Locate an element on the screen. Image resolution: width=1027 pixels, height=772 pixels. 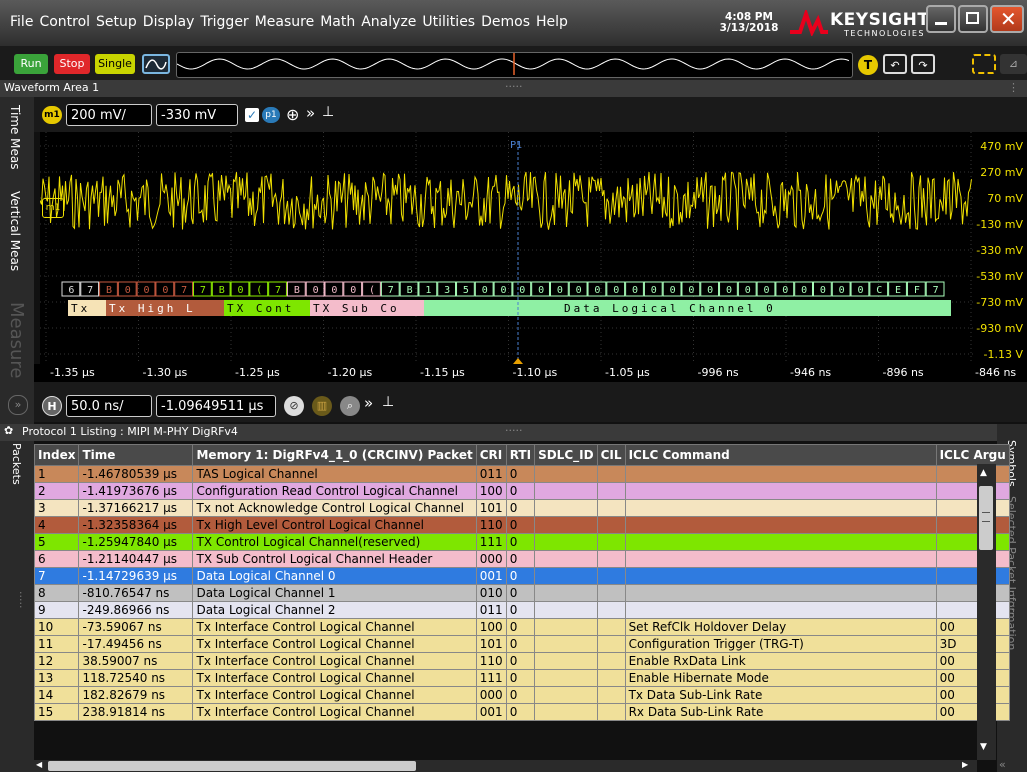
protocol-badge: p1 is located at coordinates (271, 115).